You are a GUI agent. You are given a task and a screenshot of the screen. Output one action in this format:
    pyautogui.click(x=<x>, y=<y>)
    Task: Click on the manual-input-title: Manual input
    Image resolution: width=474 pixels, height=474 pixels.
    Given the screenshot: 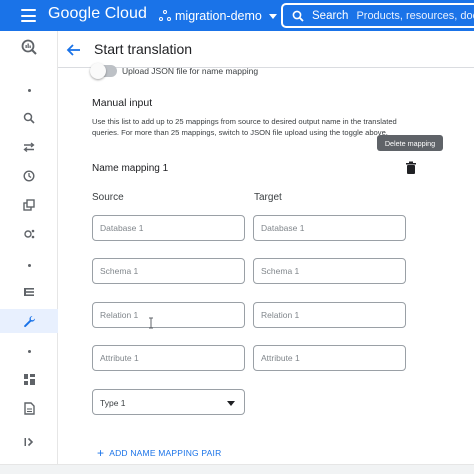 What is the action you would take?
    pyautogui.click(x=122, y=103)
    